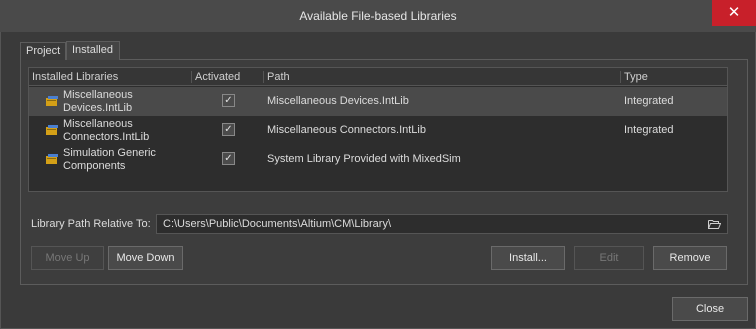  Describe the element at coordinates (346, 130) in the screenshot. I see `library-path: Miscellaneous Connectors.IntLib` at that location.